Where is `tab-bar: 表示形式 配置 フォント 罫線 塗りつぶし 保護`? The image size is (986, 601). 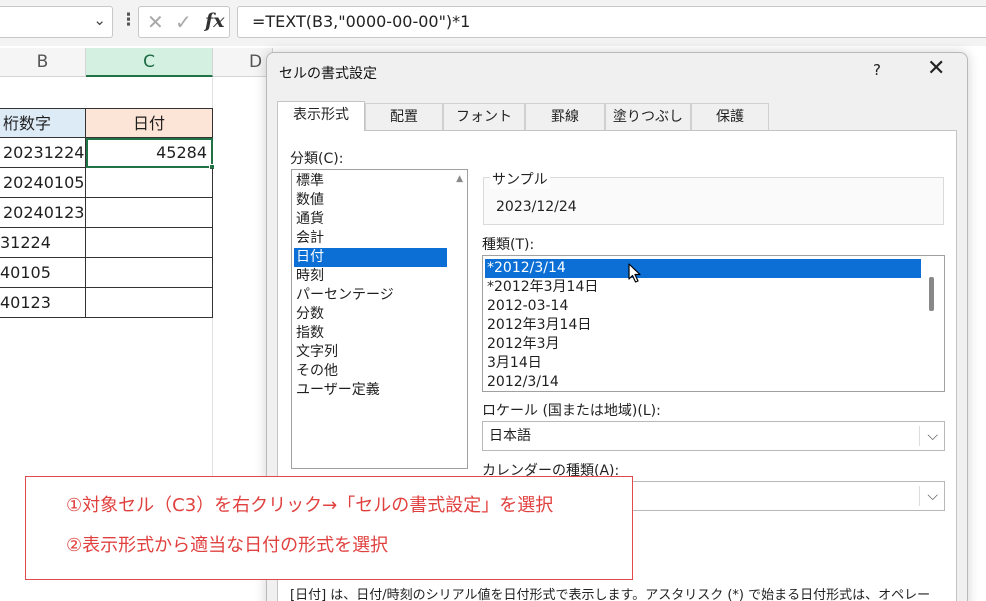
tab-bar: 表示形式 配置 フォント 罫線 塗りつぶし 保護 is located at coordinates (617, 116).